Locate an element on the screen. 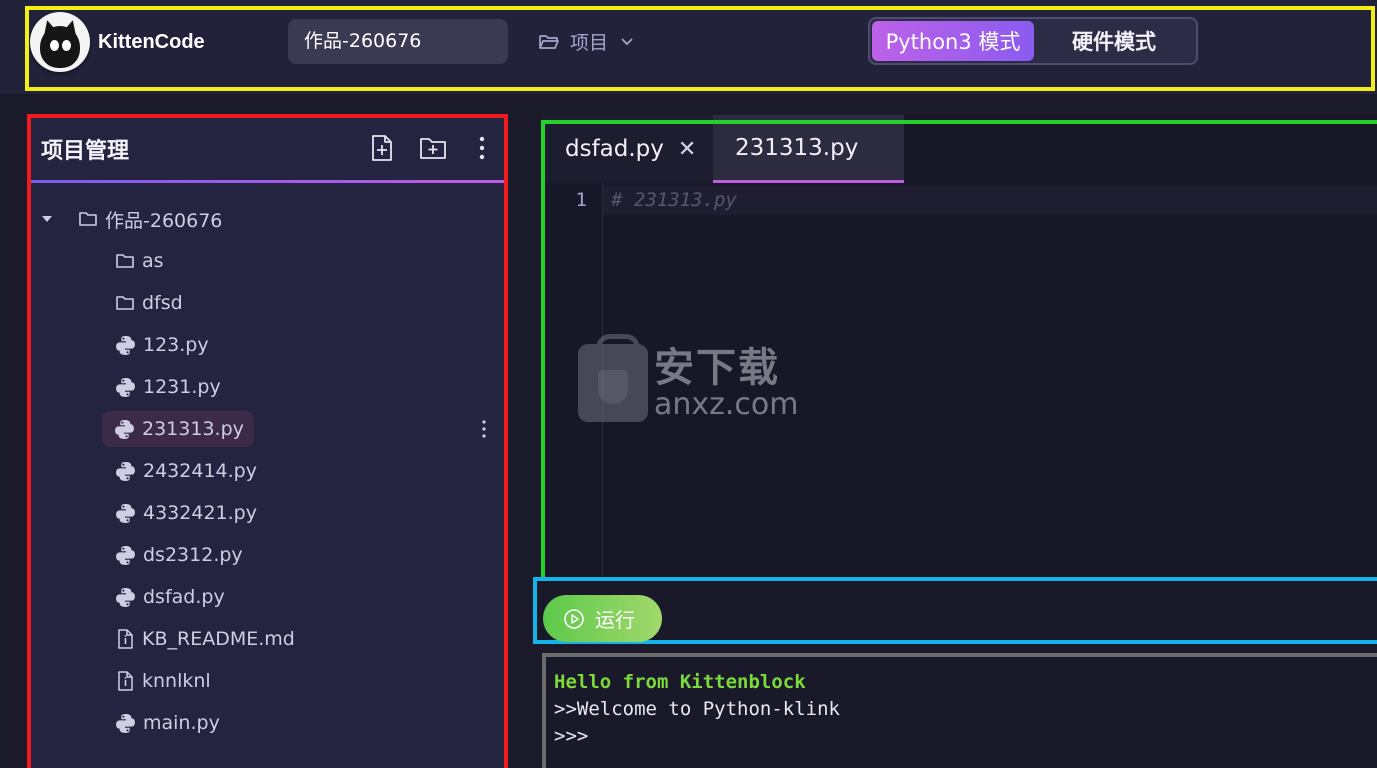 Image resolution: width=1377 pixels, height=768 pixels. project-name-input: 作品-260676 is located at coordinates (398, 41).